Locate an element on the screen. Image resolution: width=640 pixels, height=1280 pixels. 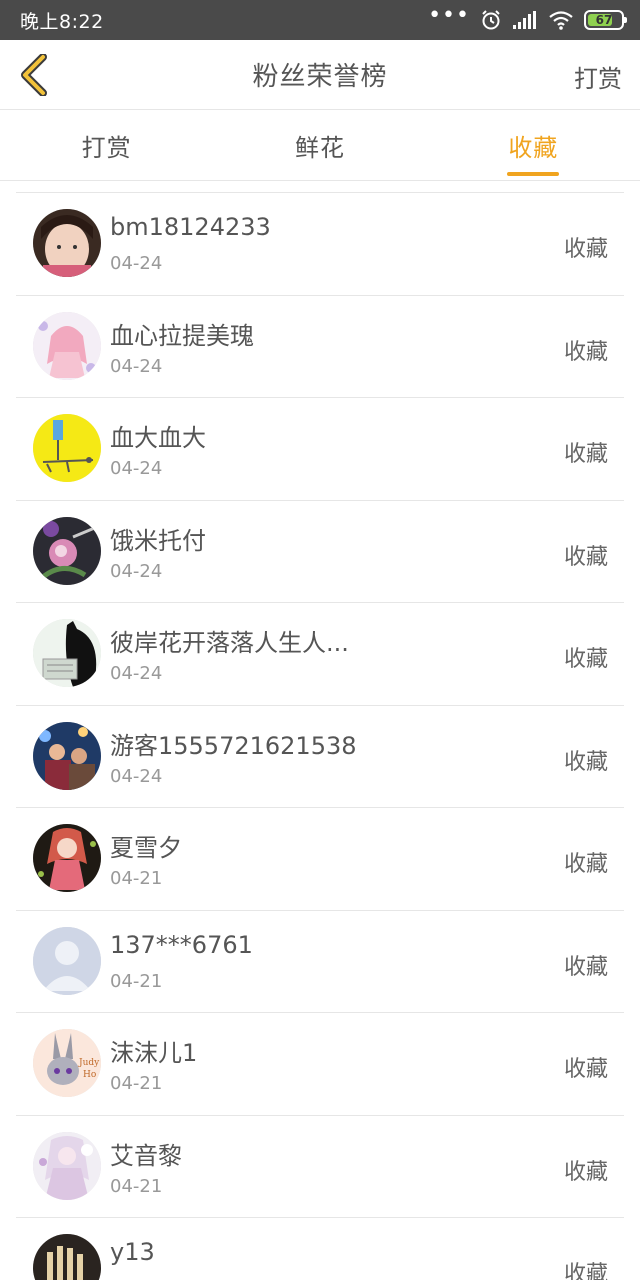
fan-name: 血大血大 is located at coordinates (158, 438).